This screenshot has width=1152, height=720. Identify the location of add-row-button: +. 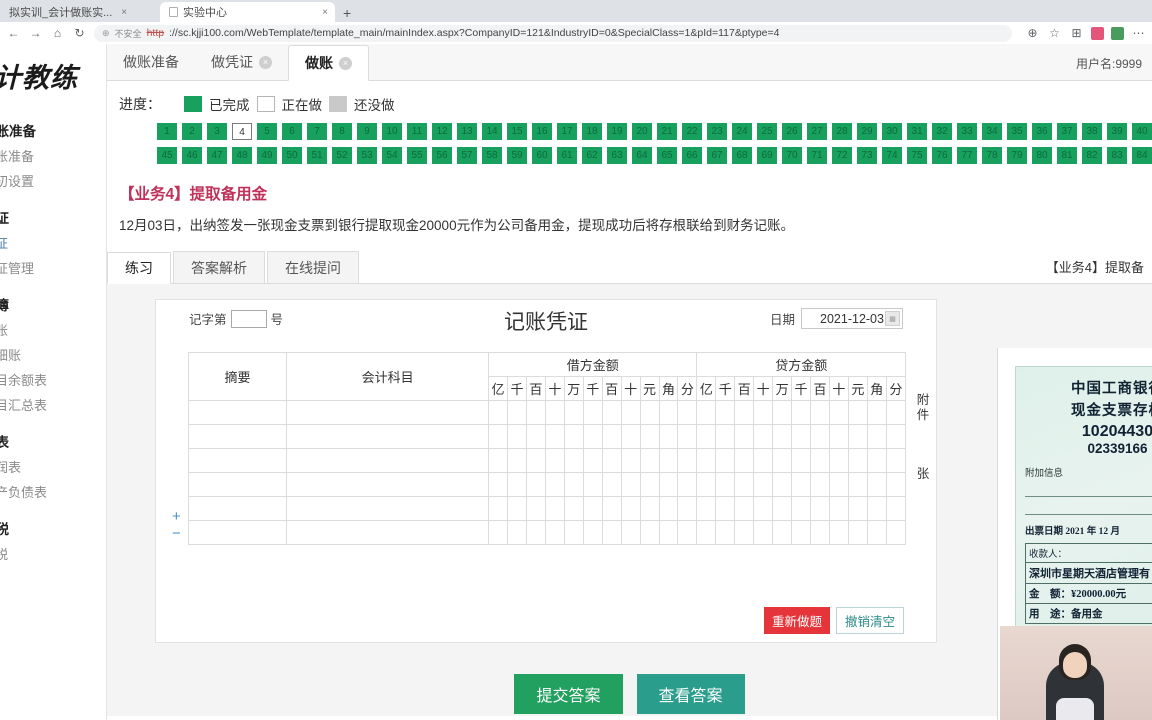
(176, 516).